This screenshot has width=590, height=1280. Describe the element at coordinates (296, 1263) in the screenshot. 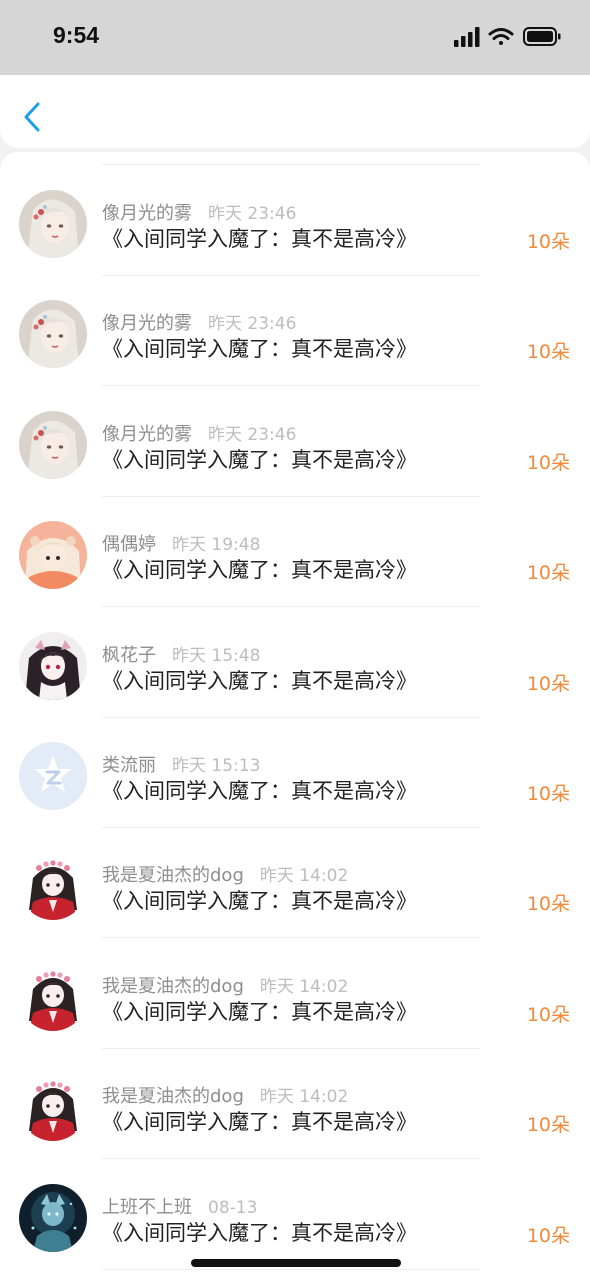

I see `home-indicator` at that location.